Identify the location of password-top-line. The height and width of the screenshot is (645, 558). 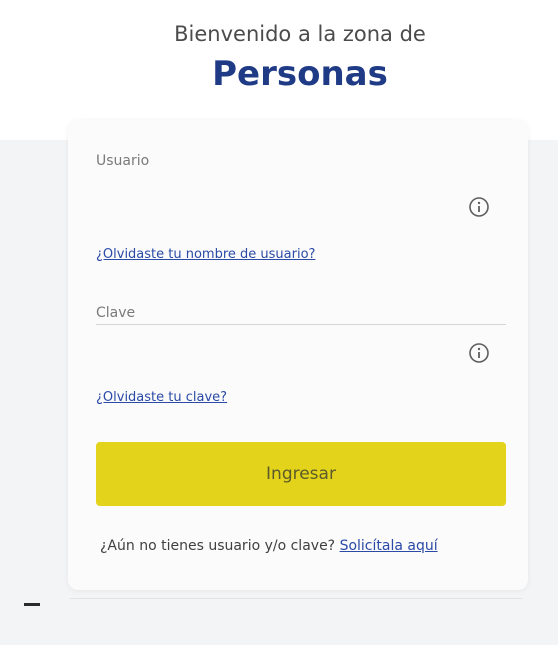
(301, 324).